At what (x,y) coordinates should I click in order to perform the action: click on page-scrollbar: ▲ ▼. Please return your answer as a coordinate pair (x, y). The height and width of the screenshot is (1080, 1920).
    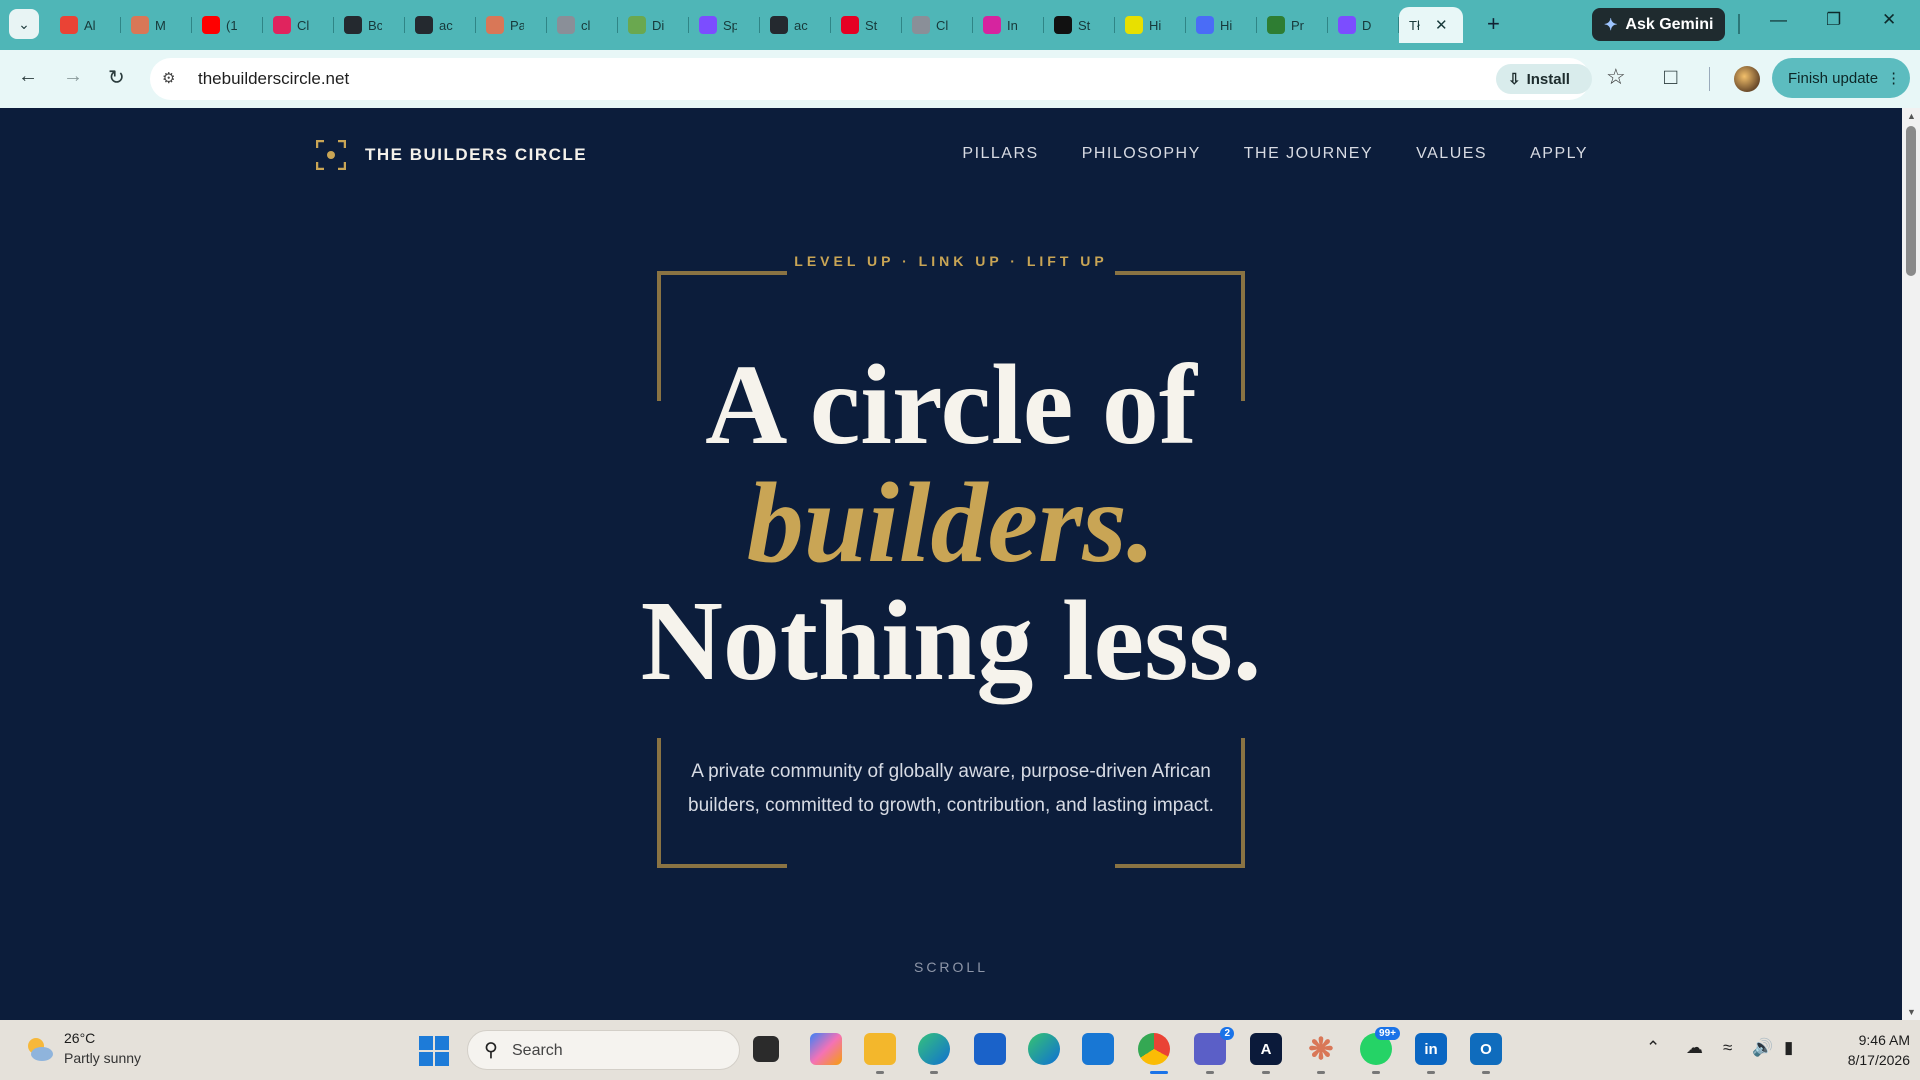
    Looking at the image, I should click on (1911, 564).